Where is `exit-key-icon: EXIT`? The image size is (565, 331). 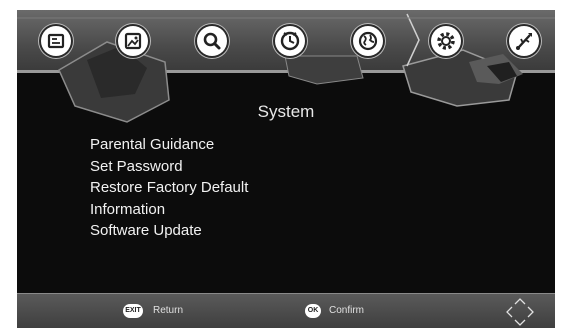 exit-key-icon: EXIT is located at coordinates (133, 311).